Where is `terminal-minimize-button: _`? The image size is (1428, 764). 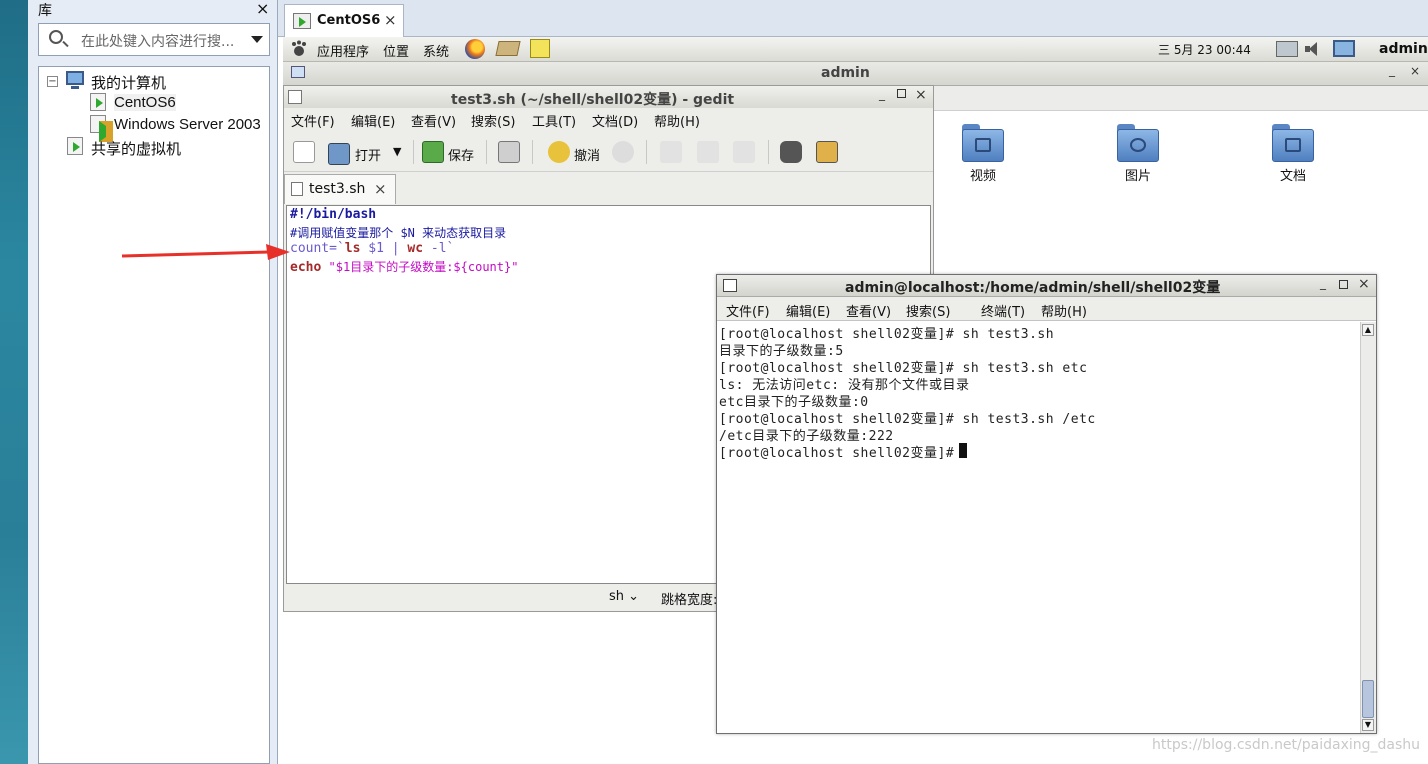 terminal-minimize-button: _ is located at coordinates (1323, 283).